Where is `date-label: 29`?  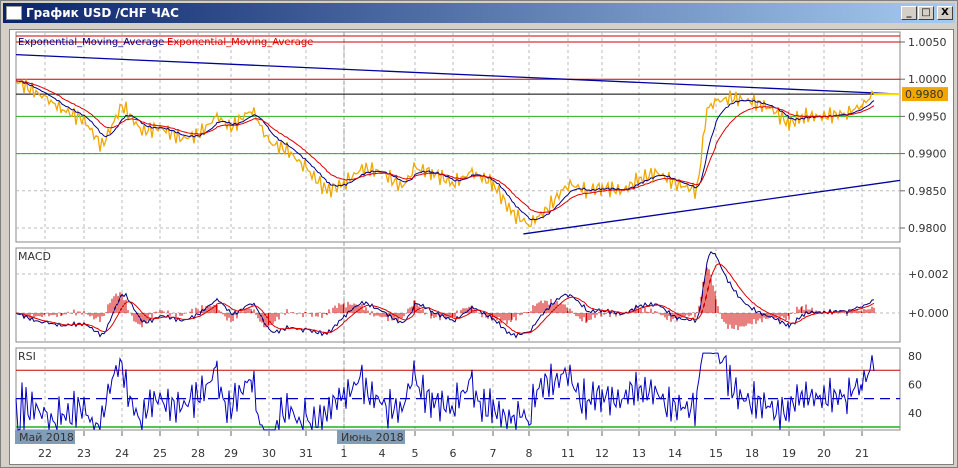
date-label: 29 is located at coordinates (231, 453).